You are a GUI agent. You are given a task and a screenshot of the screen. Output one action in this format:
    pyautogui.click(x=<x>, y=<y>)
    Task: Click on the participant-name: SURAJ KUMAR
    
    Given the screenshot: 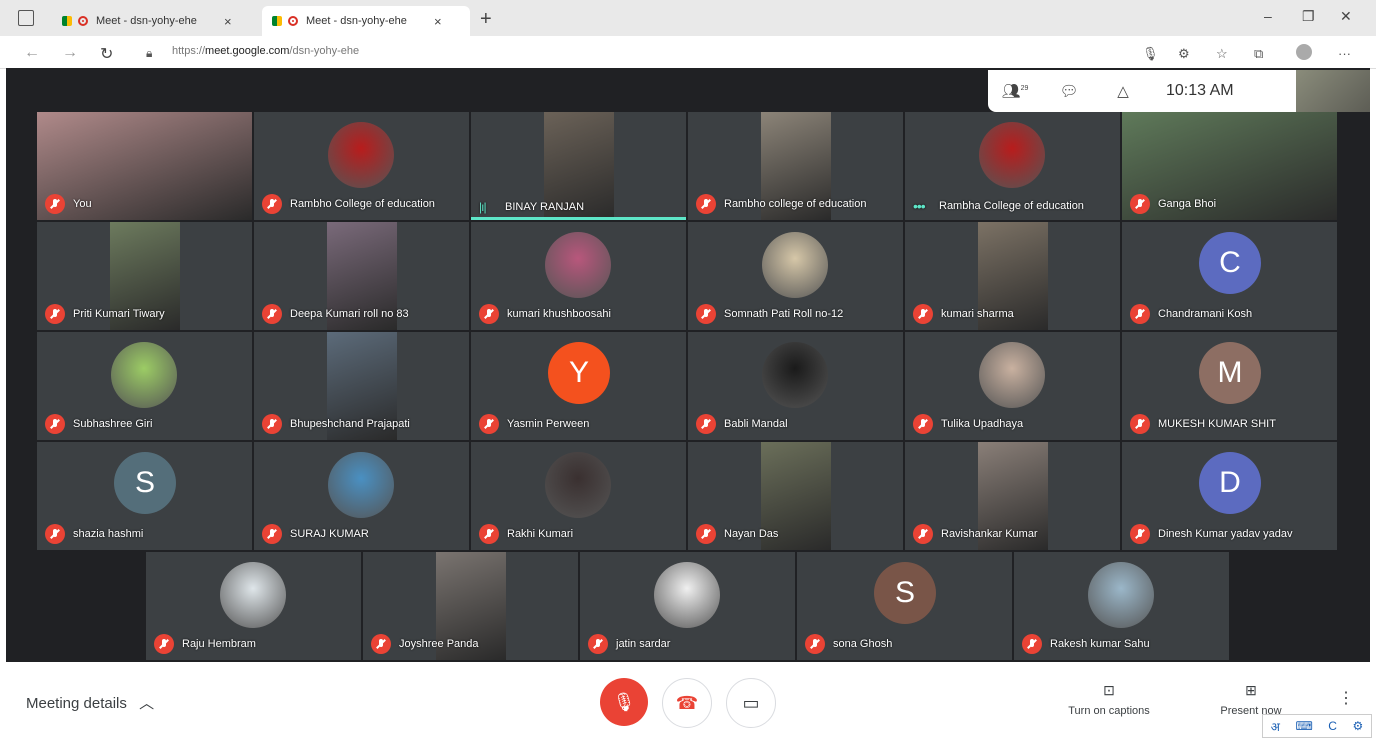 What is the action you would take?
    pyautogui.click(x=329, y=534)
    